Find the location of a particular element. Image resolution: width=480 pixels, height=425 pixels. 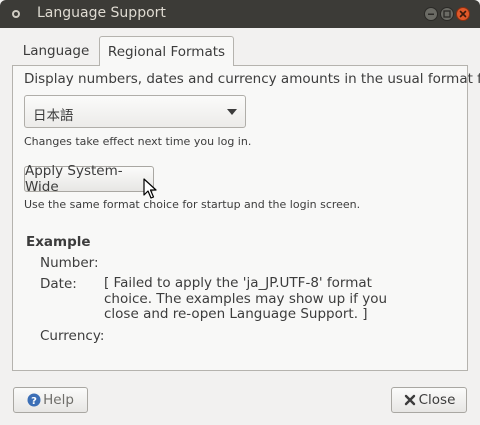

apply-system-wide-label: Apply System-Wide is located at coordinates (74, 179).